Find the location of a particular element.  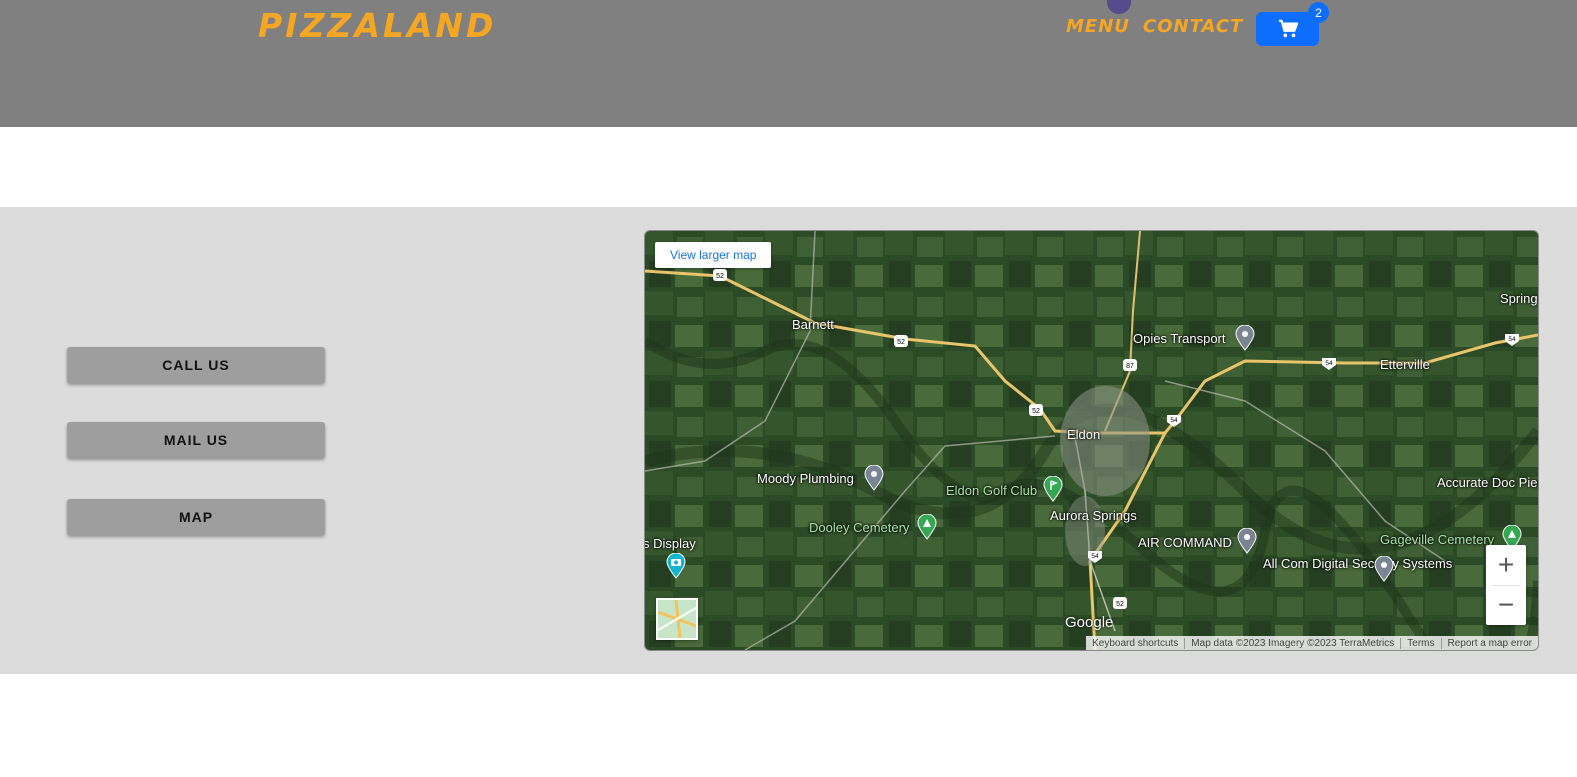

map-label-opies-transport: Opies Transport is located at coordinates (1179, 339).